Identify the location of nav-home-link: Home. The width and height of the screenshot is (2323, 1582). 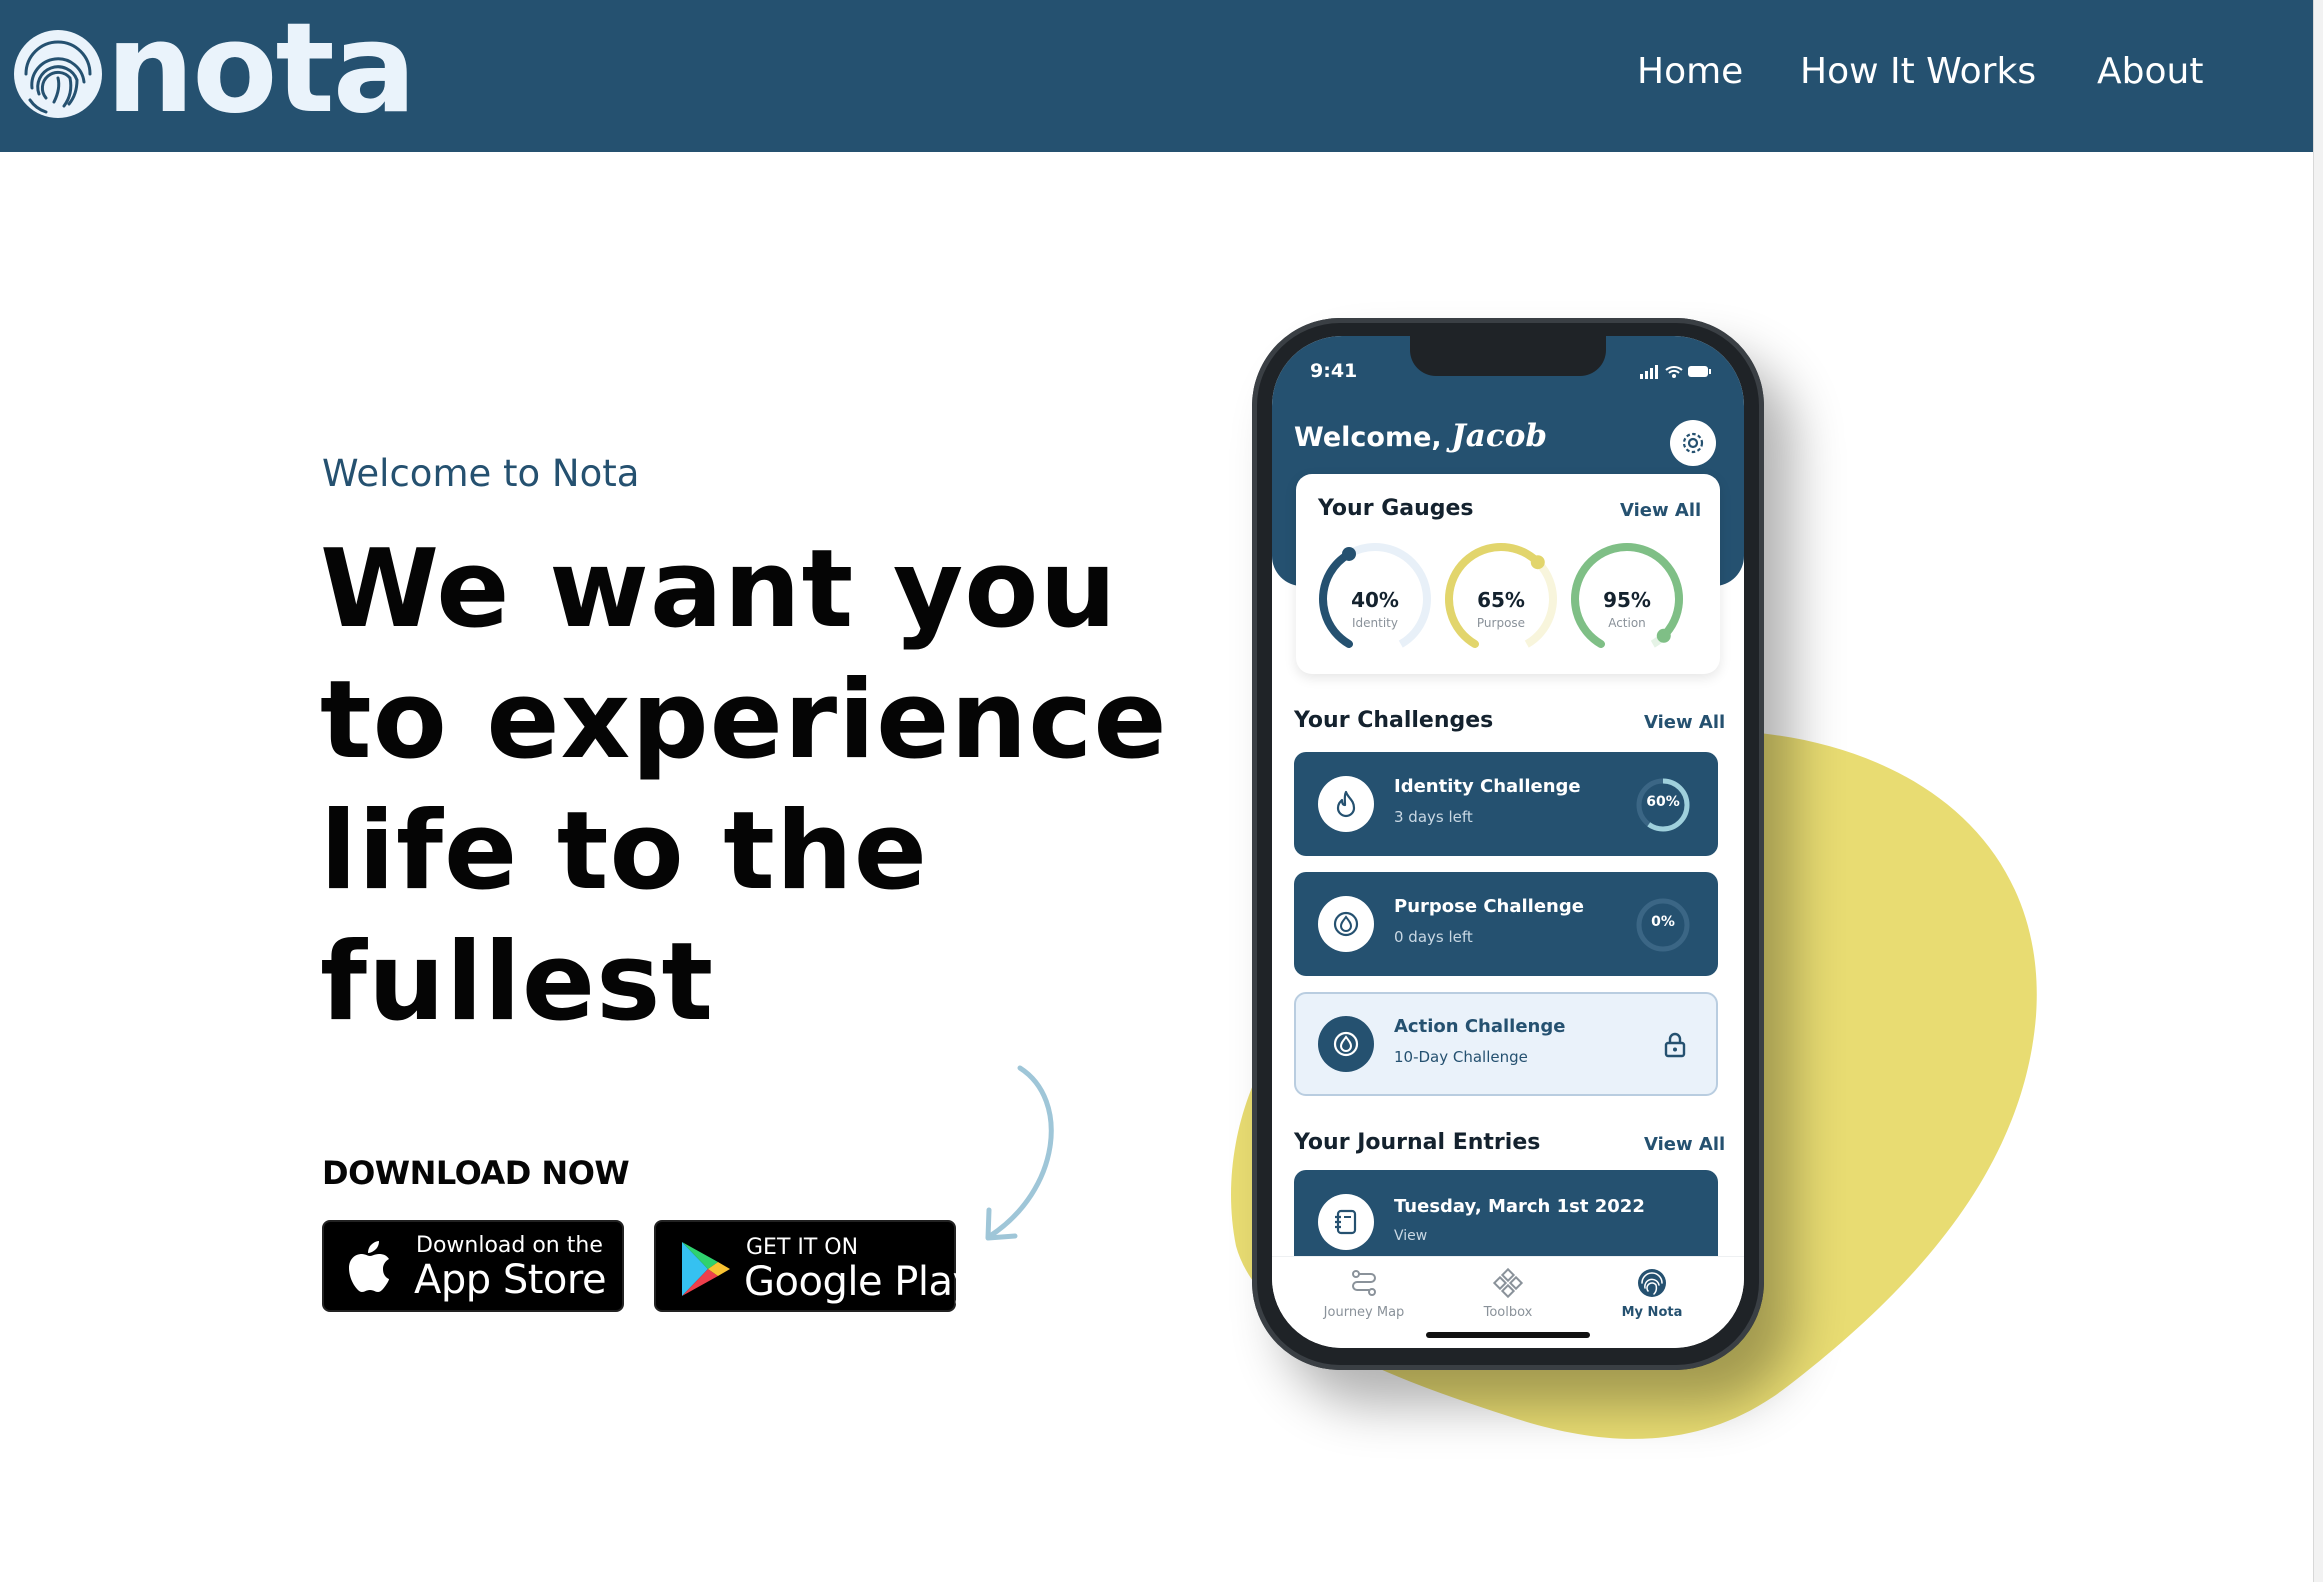
(1690, 72).